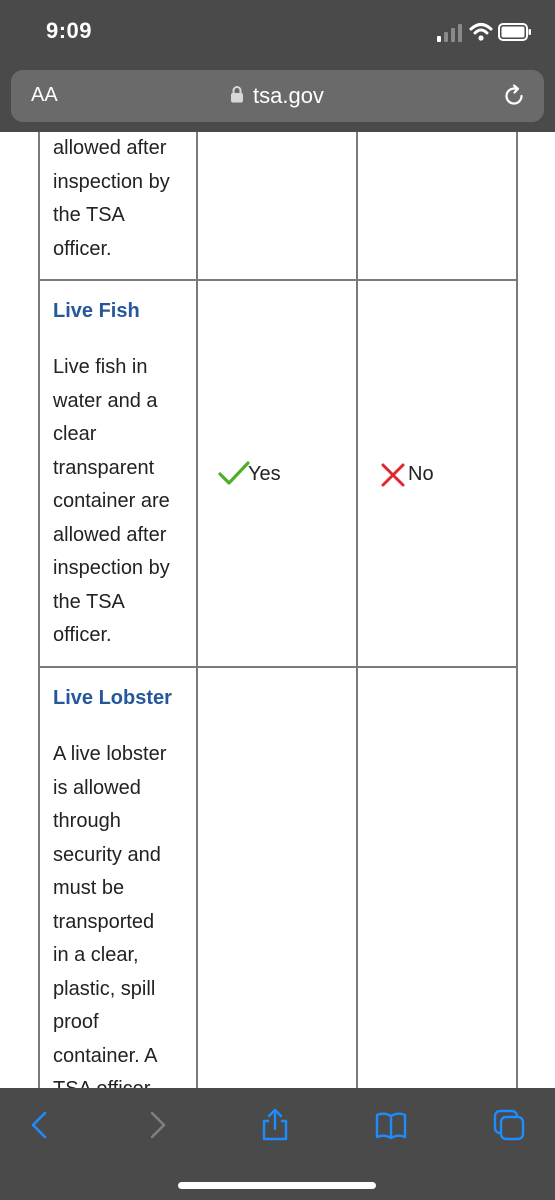 The image size is (555, 1200). Describe the element at coordinates (87, 821) in the screenshot. I see `description-line: through` at that location.